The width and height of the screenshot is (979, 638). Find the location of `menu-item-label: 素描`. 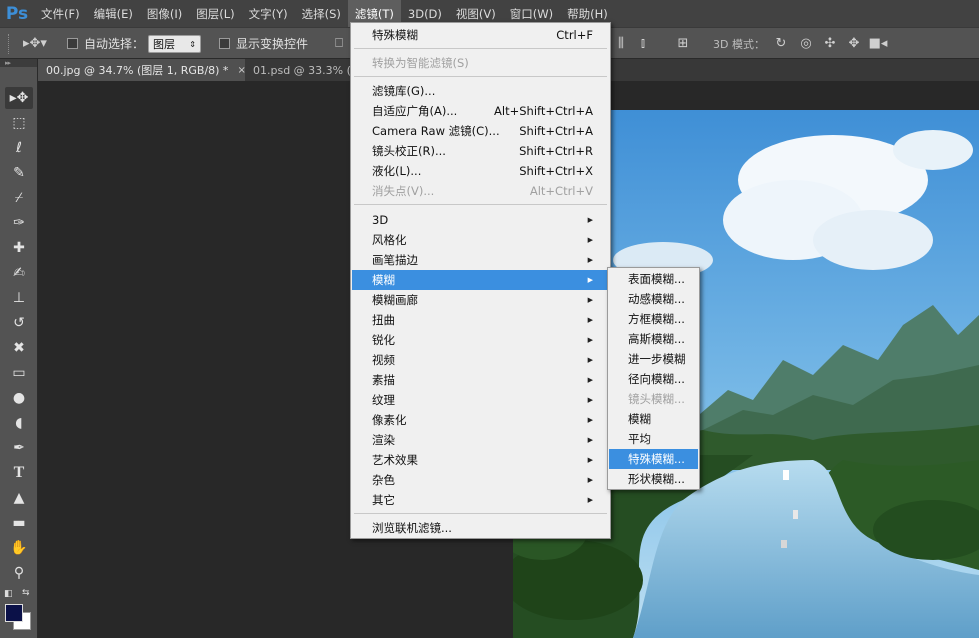

menu-item-label: 素描 is located at coordinates (383, 380).